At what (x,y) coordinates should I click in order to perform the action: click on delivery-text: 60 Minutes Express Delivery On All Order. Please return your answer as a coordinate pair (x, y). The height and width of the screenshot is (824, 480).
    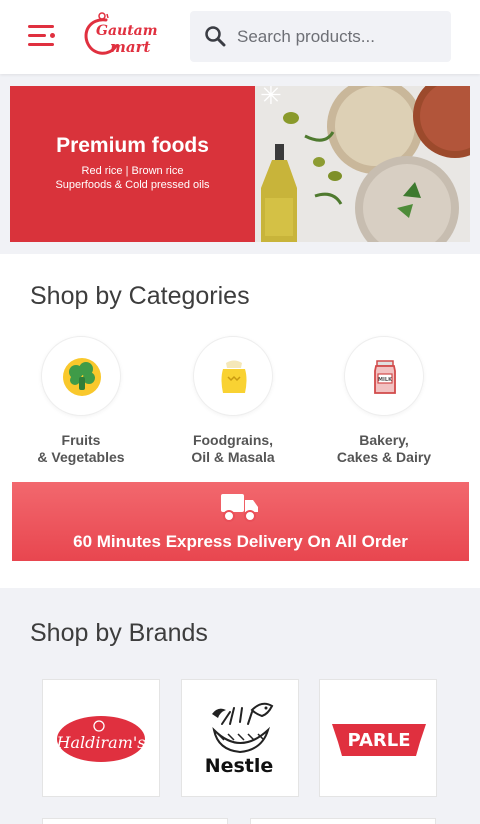
    Looking at the image, I should click on (240, 541).